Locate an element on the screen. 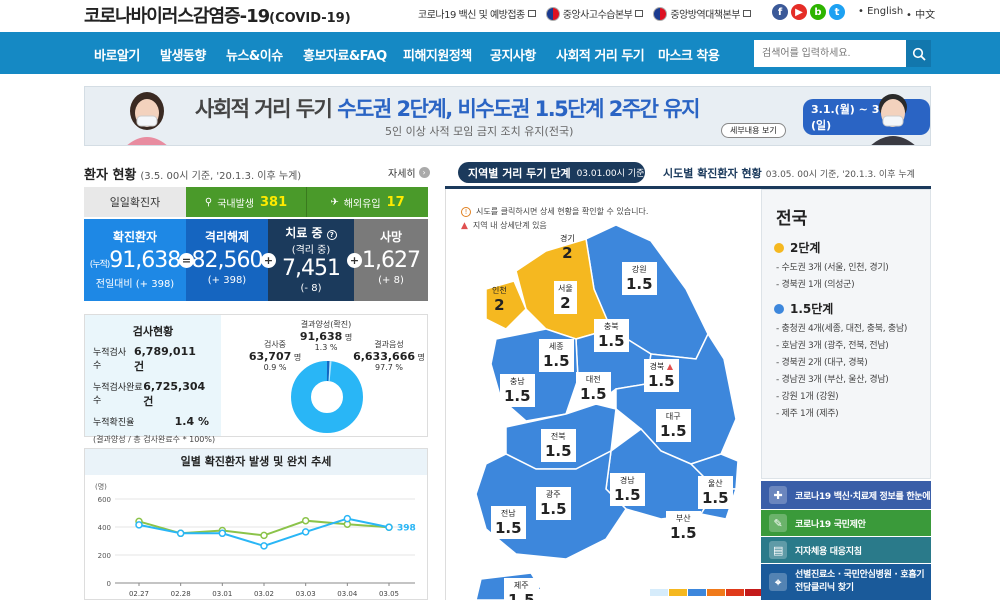 The height and width of the screenshot is (600, 1000). region-name: 충남 is located at coordinates (517, 381).